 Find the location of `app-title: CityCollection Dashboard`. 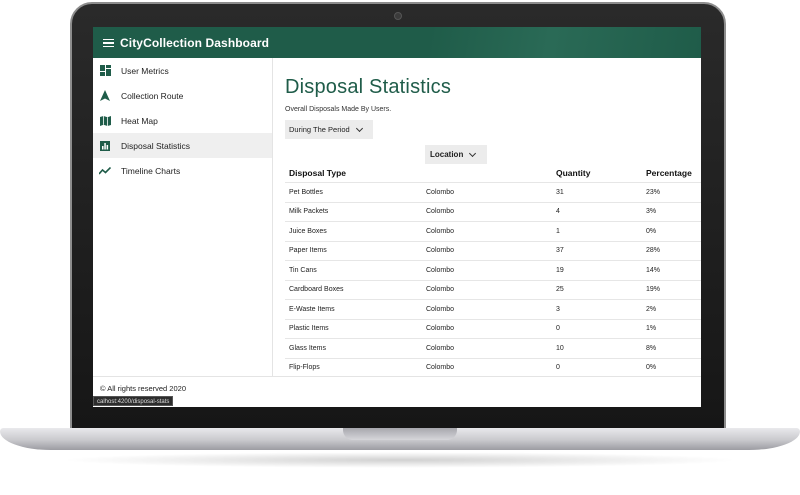

app-title: CityCollection Dashboard is located at coordinates (195, 42).